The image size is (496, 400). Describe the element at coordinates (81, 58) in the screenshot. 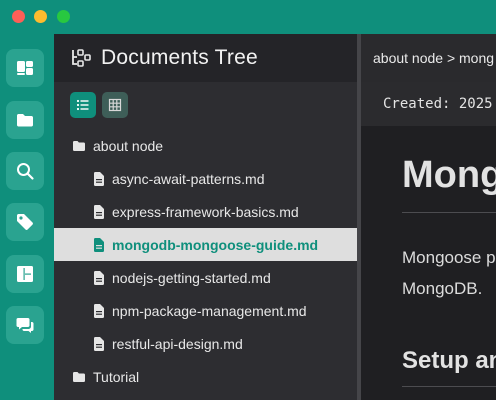

I see `tree-structure-icon` at that location.